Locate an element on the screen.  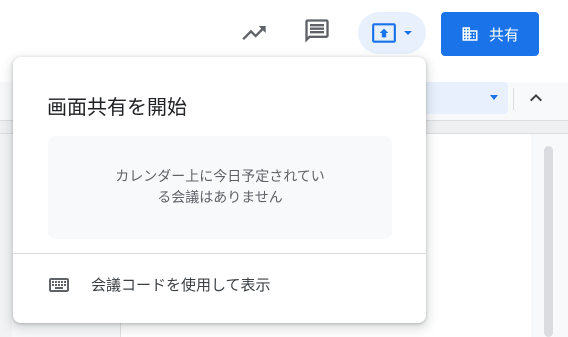
present-with-meeting-code-item: 会議コードを使用して表示 is located at coordinates (219, 284).